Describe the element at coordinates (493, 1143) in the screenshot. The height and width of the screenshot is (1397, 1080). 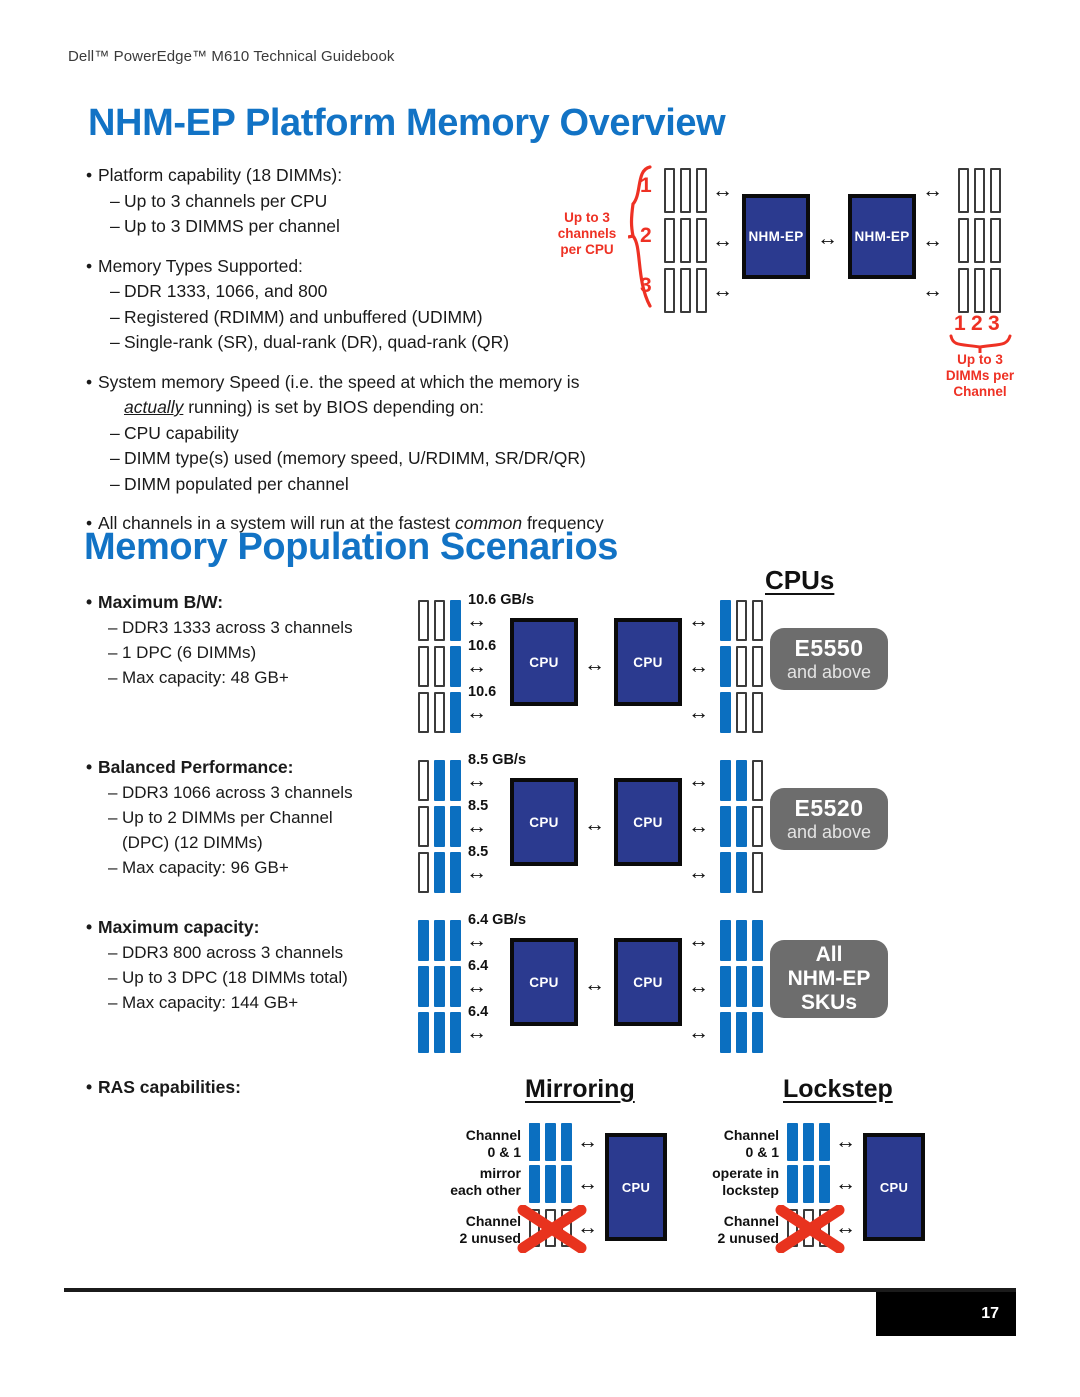
I see `mirroring-label-top: Channel 0 & 1` at that location.